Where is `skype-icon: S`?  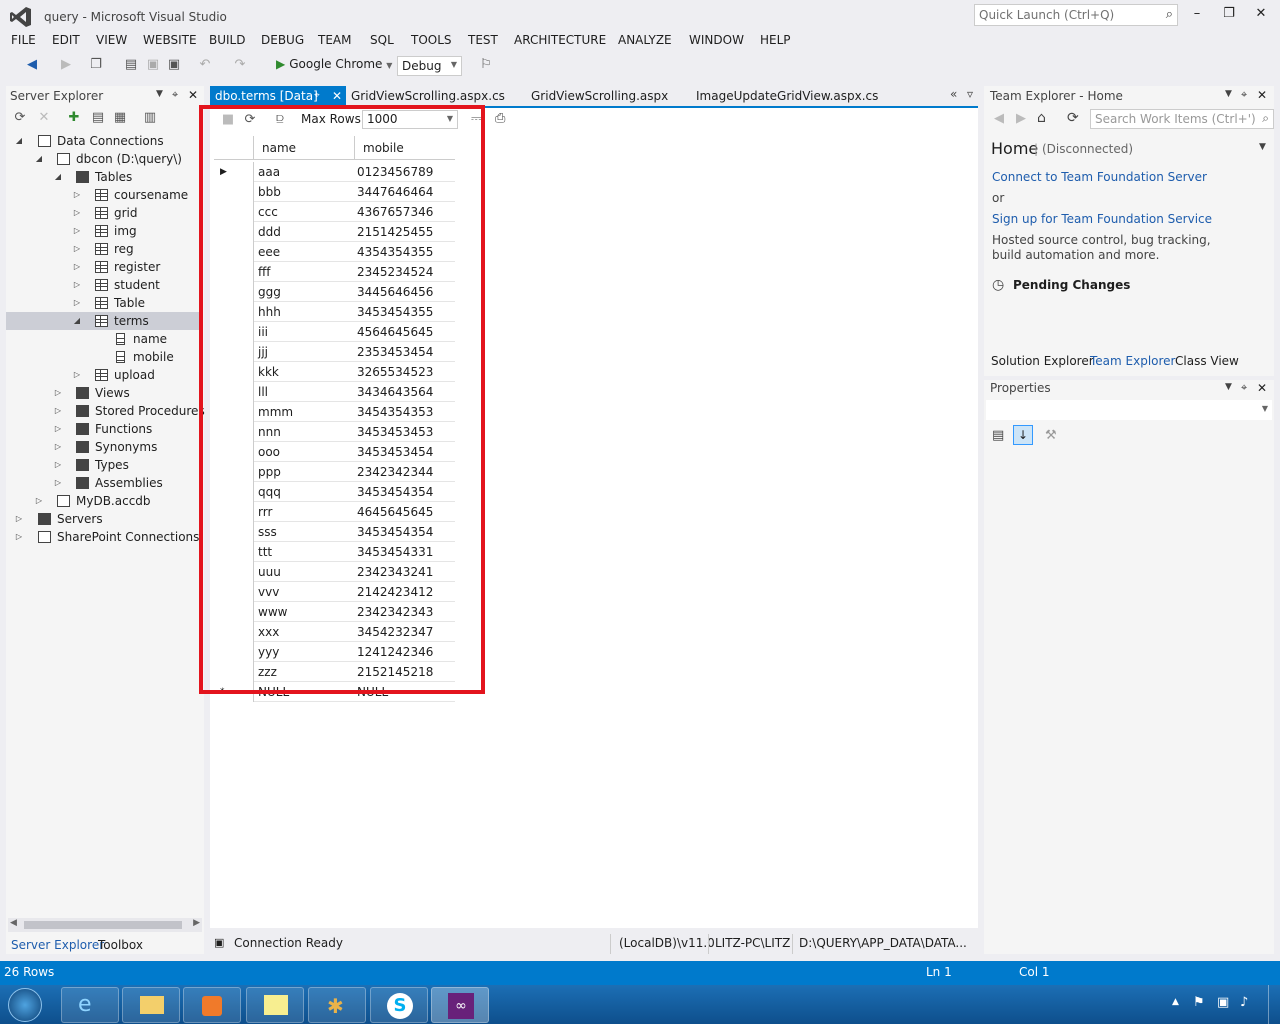
skype-icon: S is located at coordinates (399, 1005).